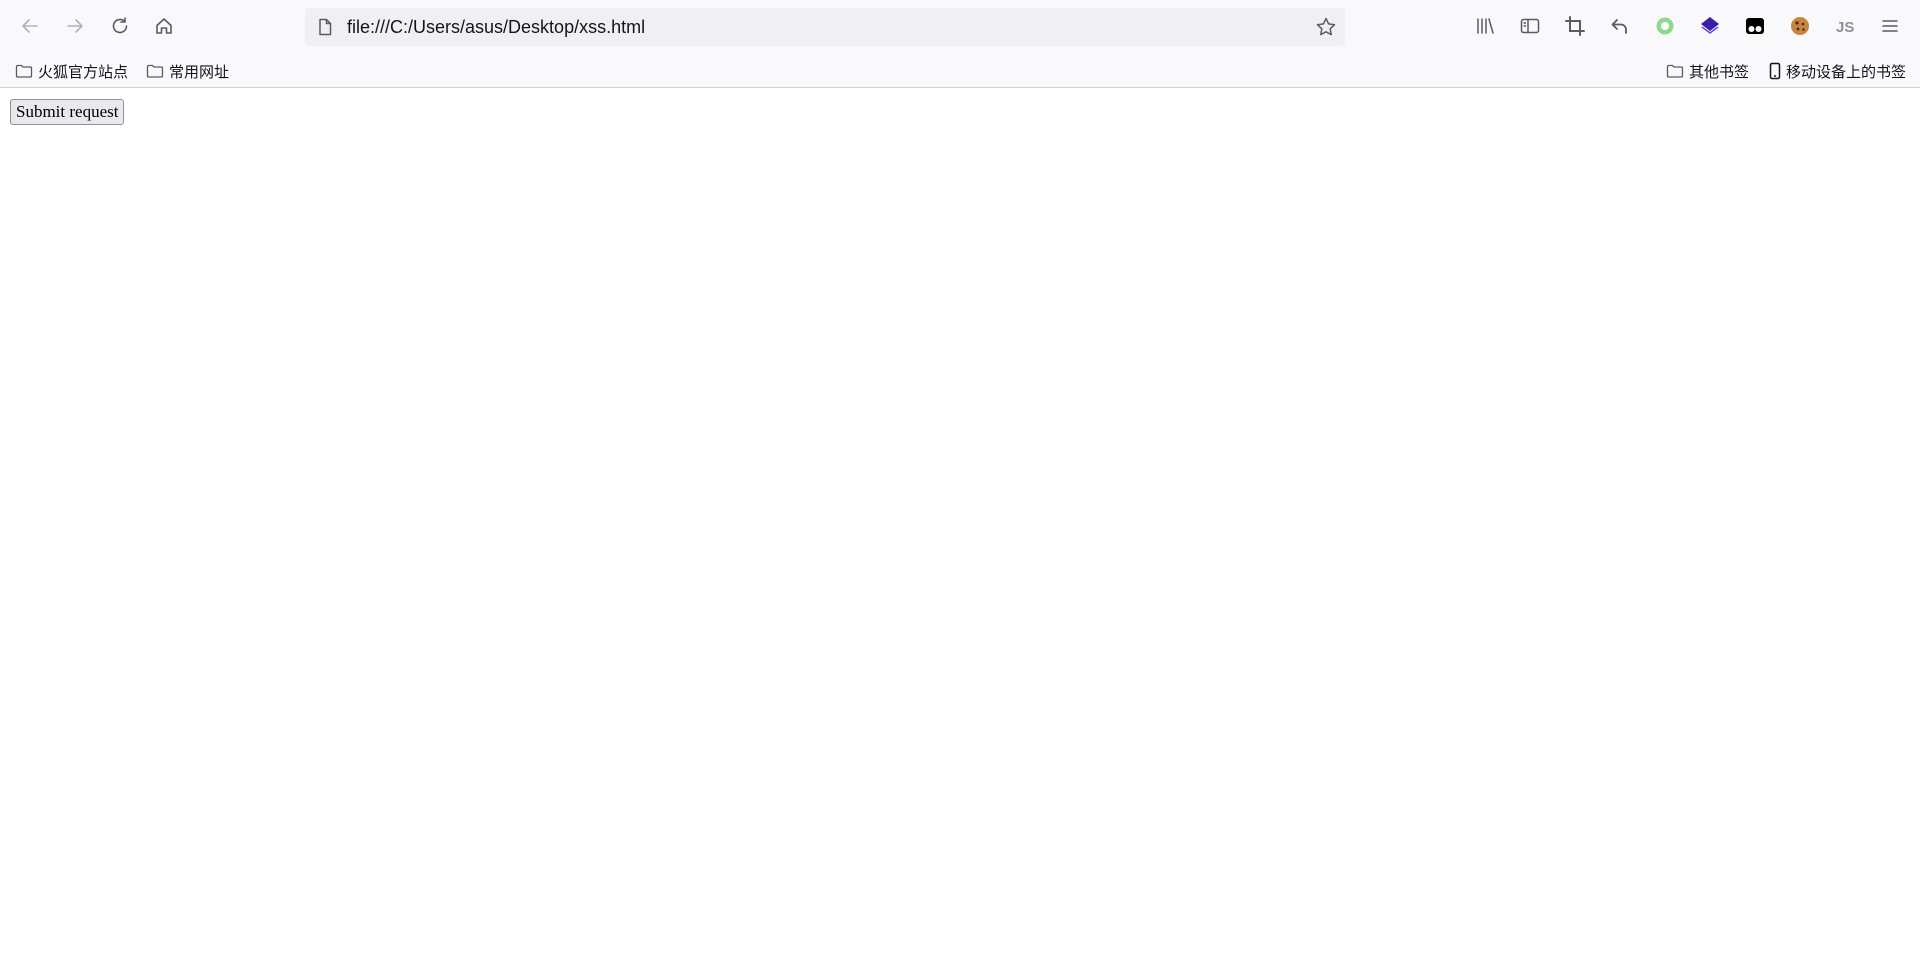  I want to click on reload-icon, so click(120, 25).